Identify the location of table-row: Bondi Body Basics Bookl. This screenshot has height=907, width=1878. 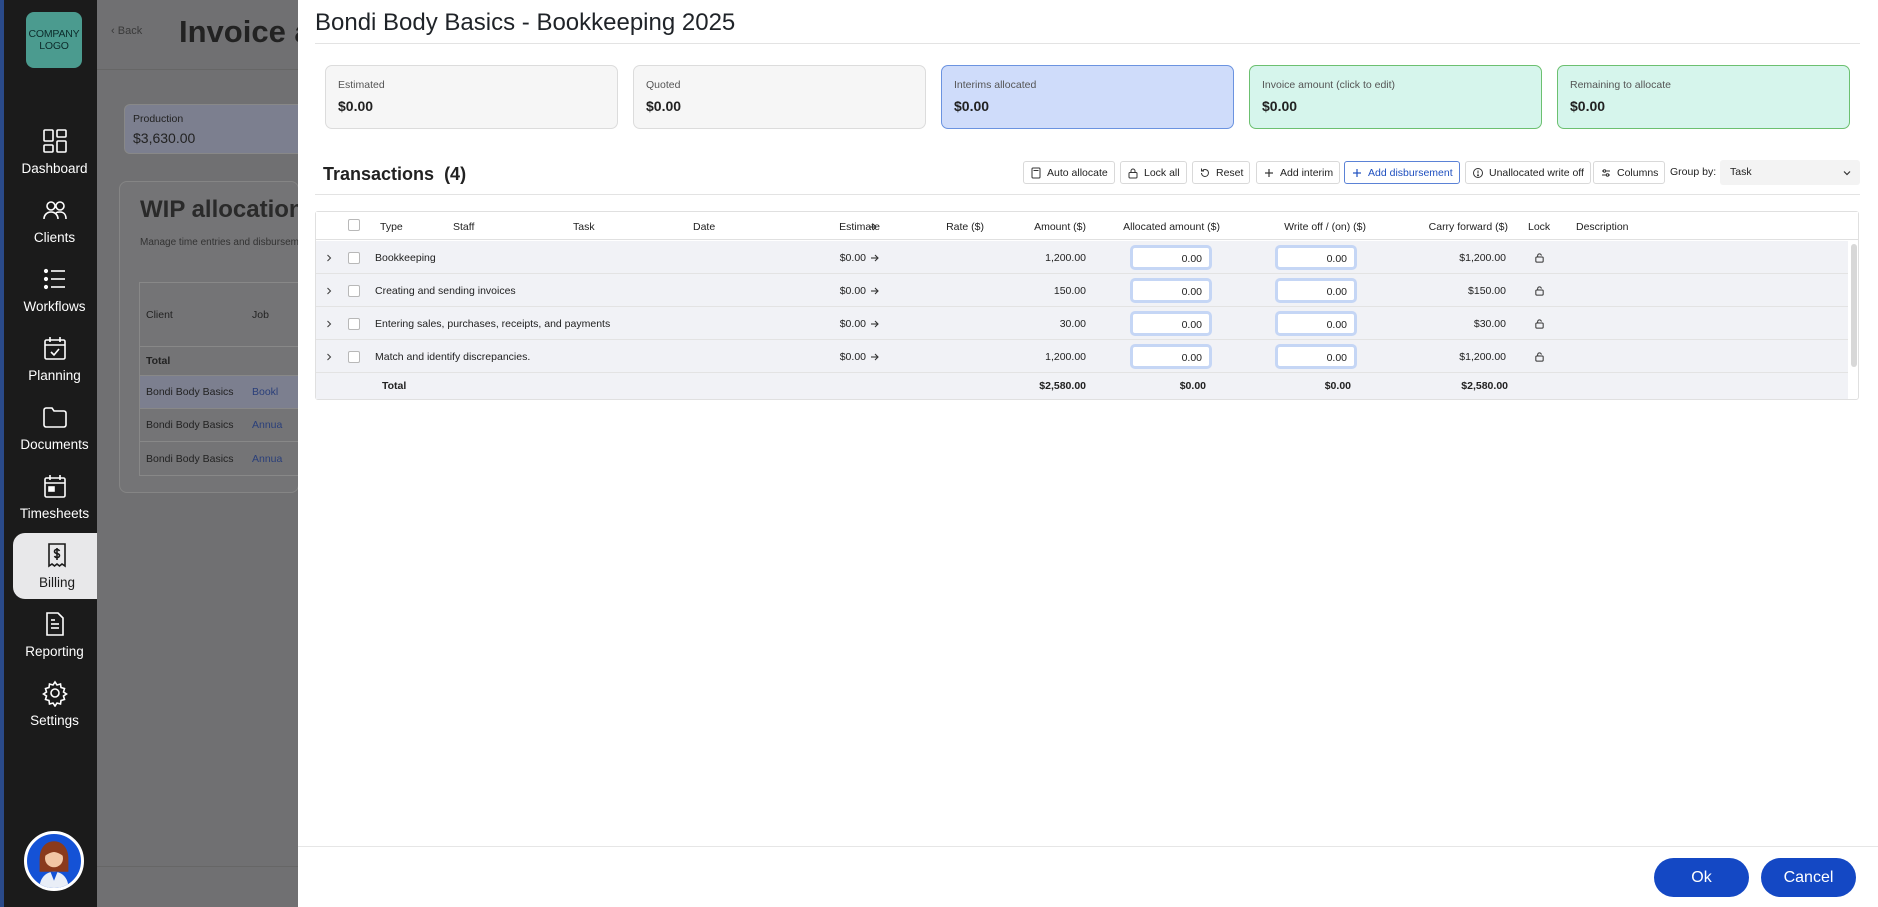
(224, 392).